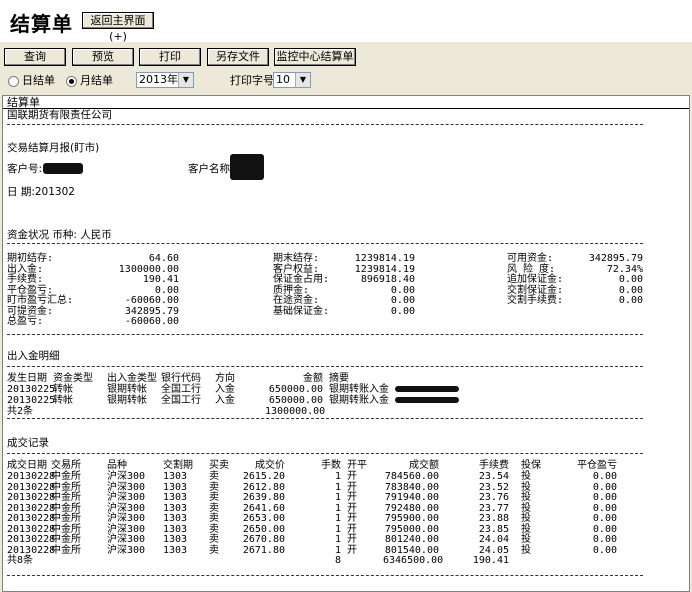  Describe the element at coordinates (35, 57) in the screenshot. I see `query-button: 查询` at that location.